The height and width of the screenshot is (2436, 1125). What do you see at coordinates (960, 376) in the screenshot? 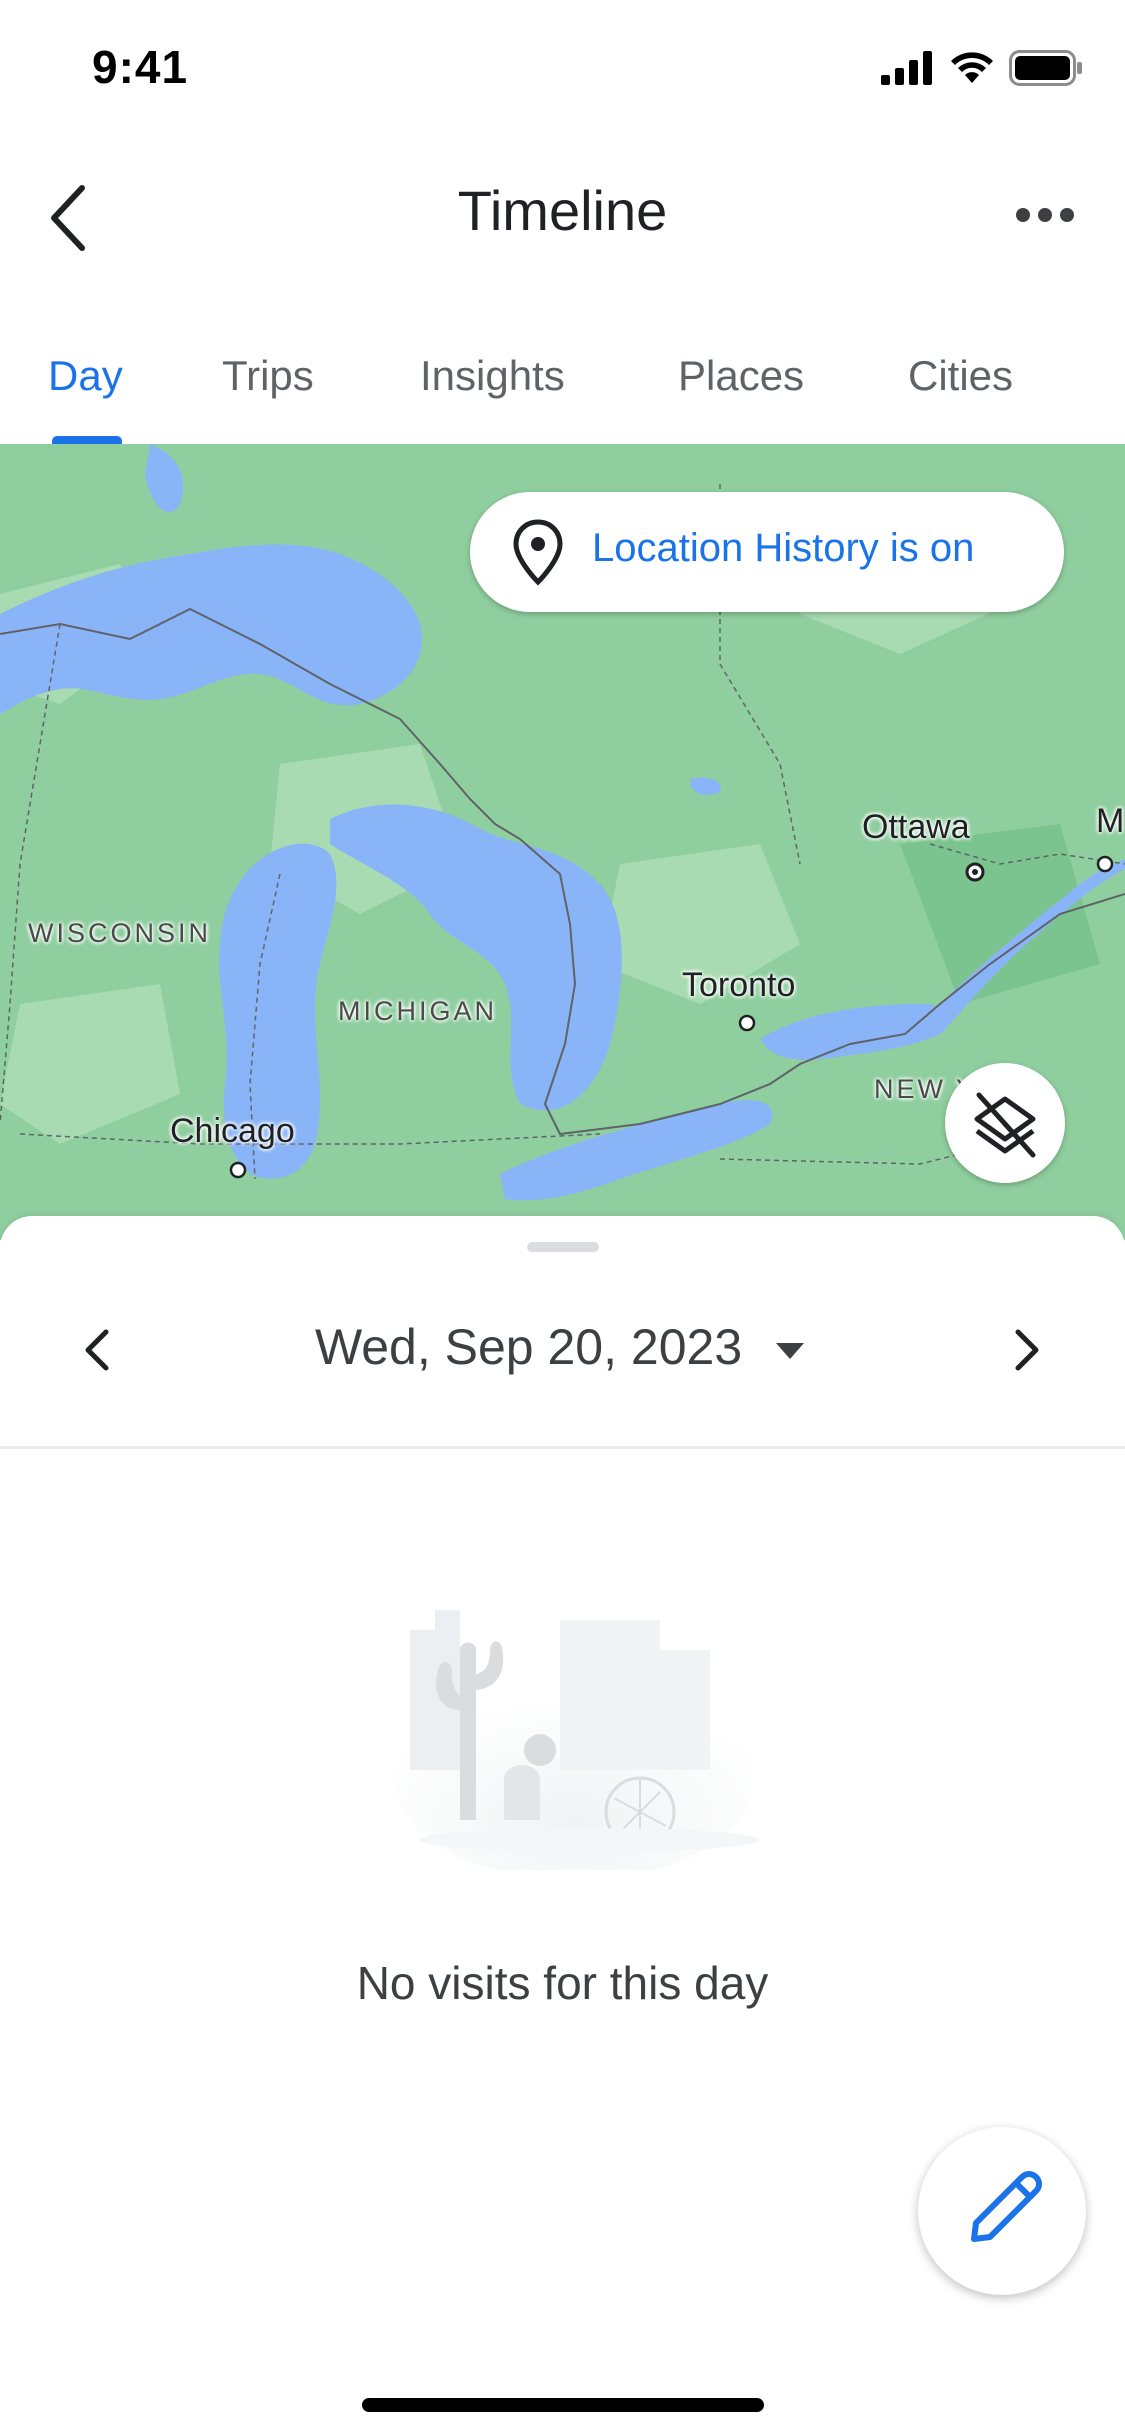
I see `tab-cities: Cities` at bounding box center [960, 376].